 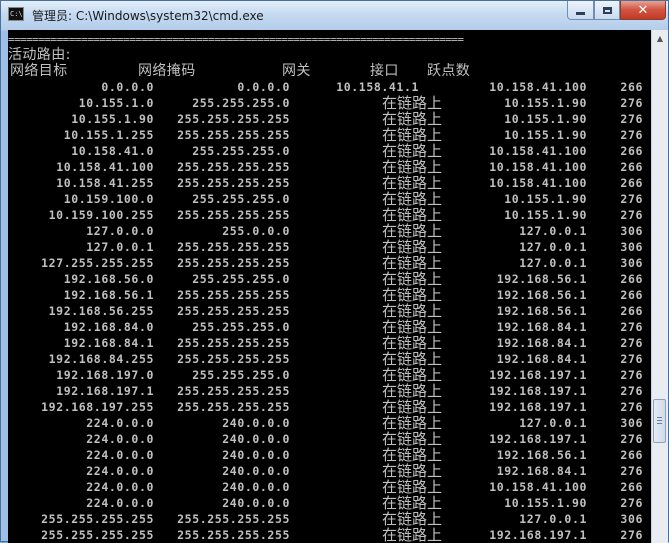 I want to click on scroll-up-icon: ▲, so click(x=660, y=38).